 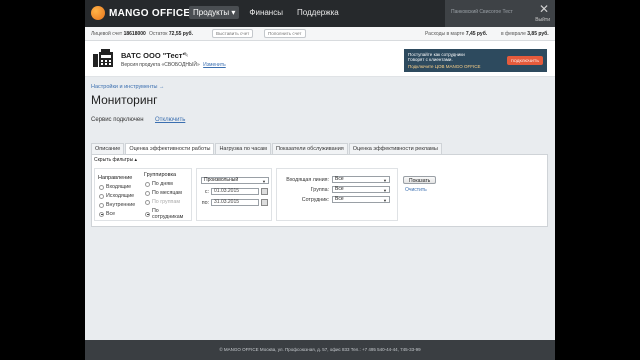 What do you see at coordinates (205, 203) in the screenshot?
I see `date-to-label: по:` at bounding box center [205, 203].